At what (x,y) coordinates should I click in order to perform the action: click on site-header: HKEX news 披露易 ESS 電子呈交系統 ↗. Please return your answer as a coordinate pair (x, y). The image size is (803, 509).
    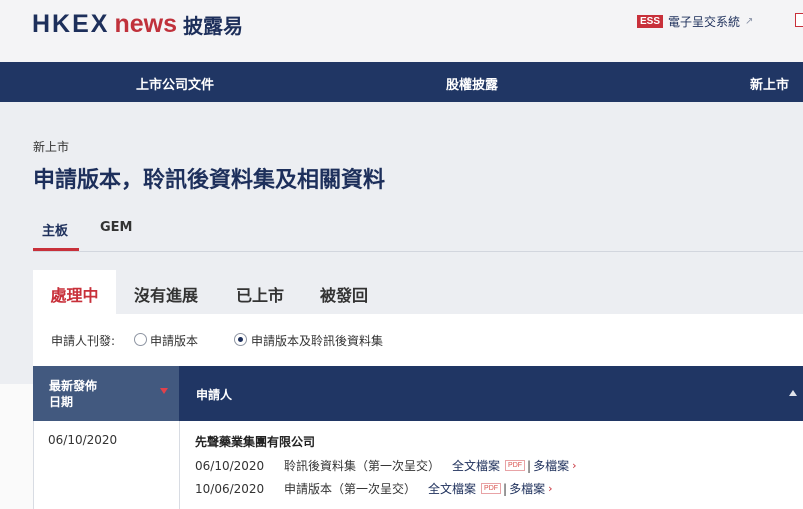
    Looking at the image, I should click on (401, 31).